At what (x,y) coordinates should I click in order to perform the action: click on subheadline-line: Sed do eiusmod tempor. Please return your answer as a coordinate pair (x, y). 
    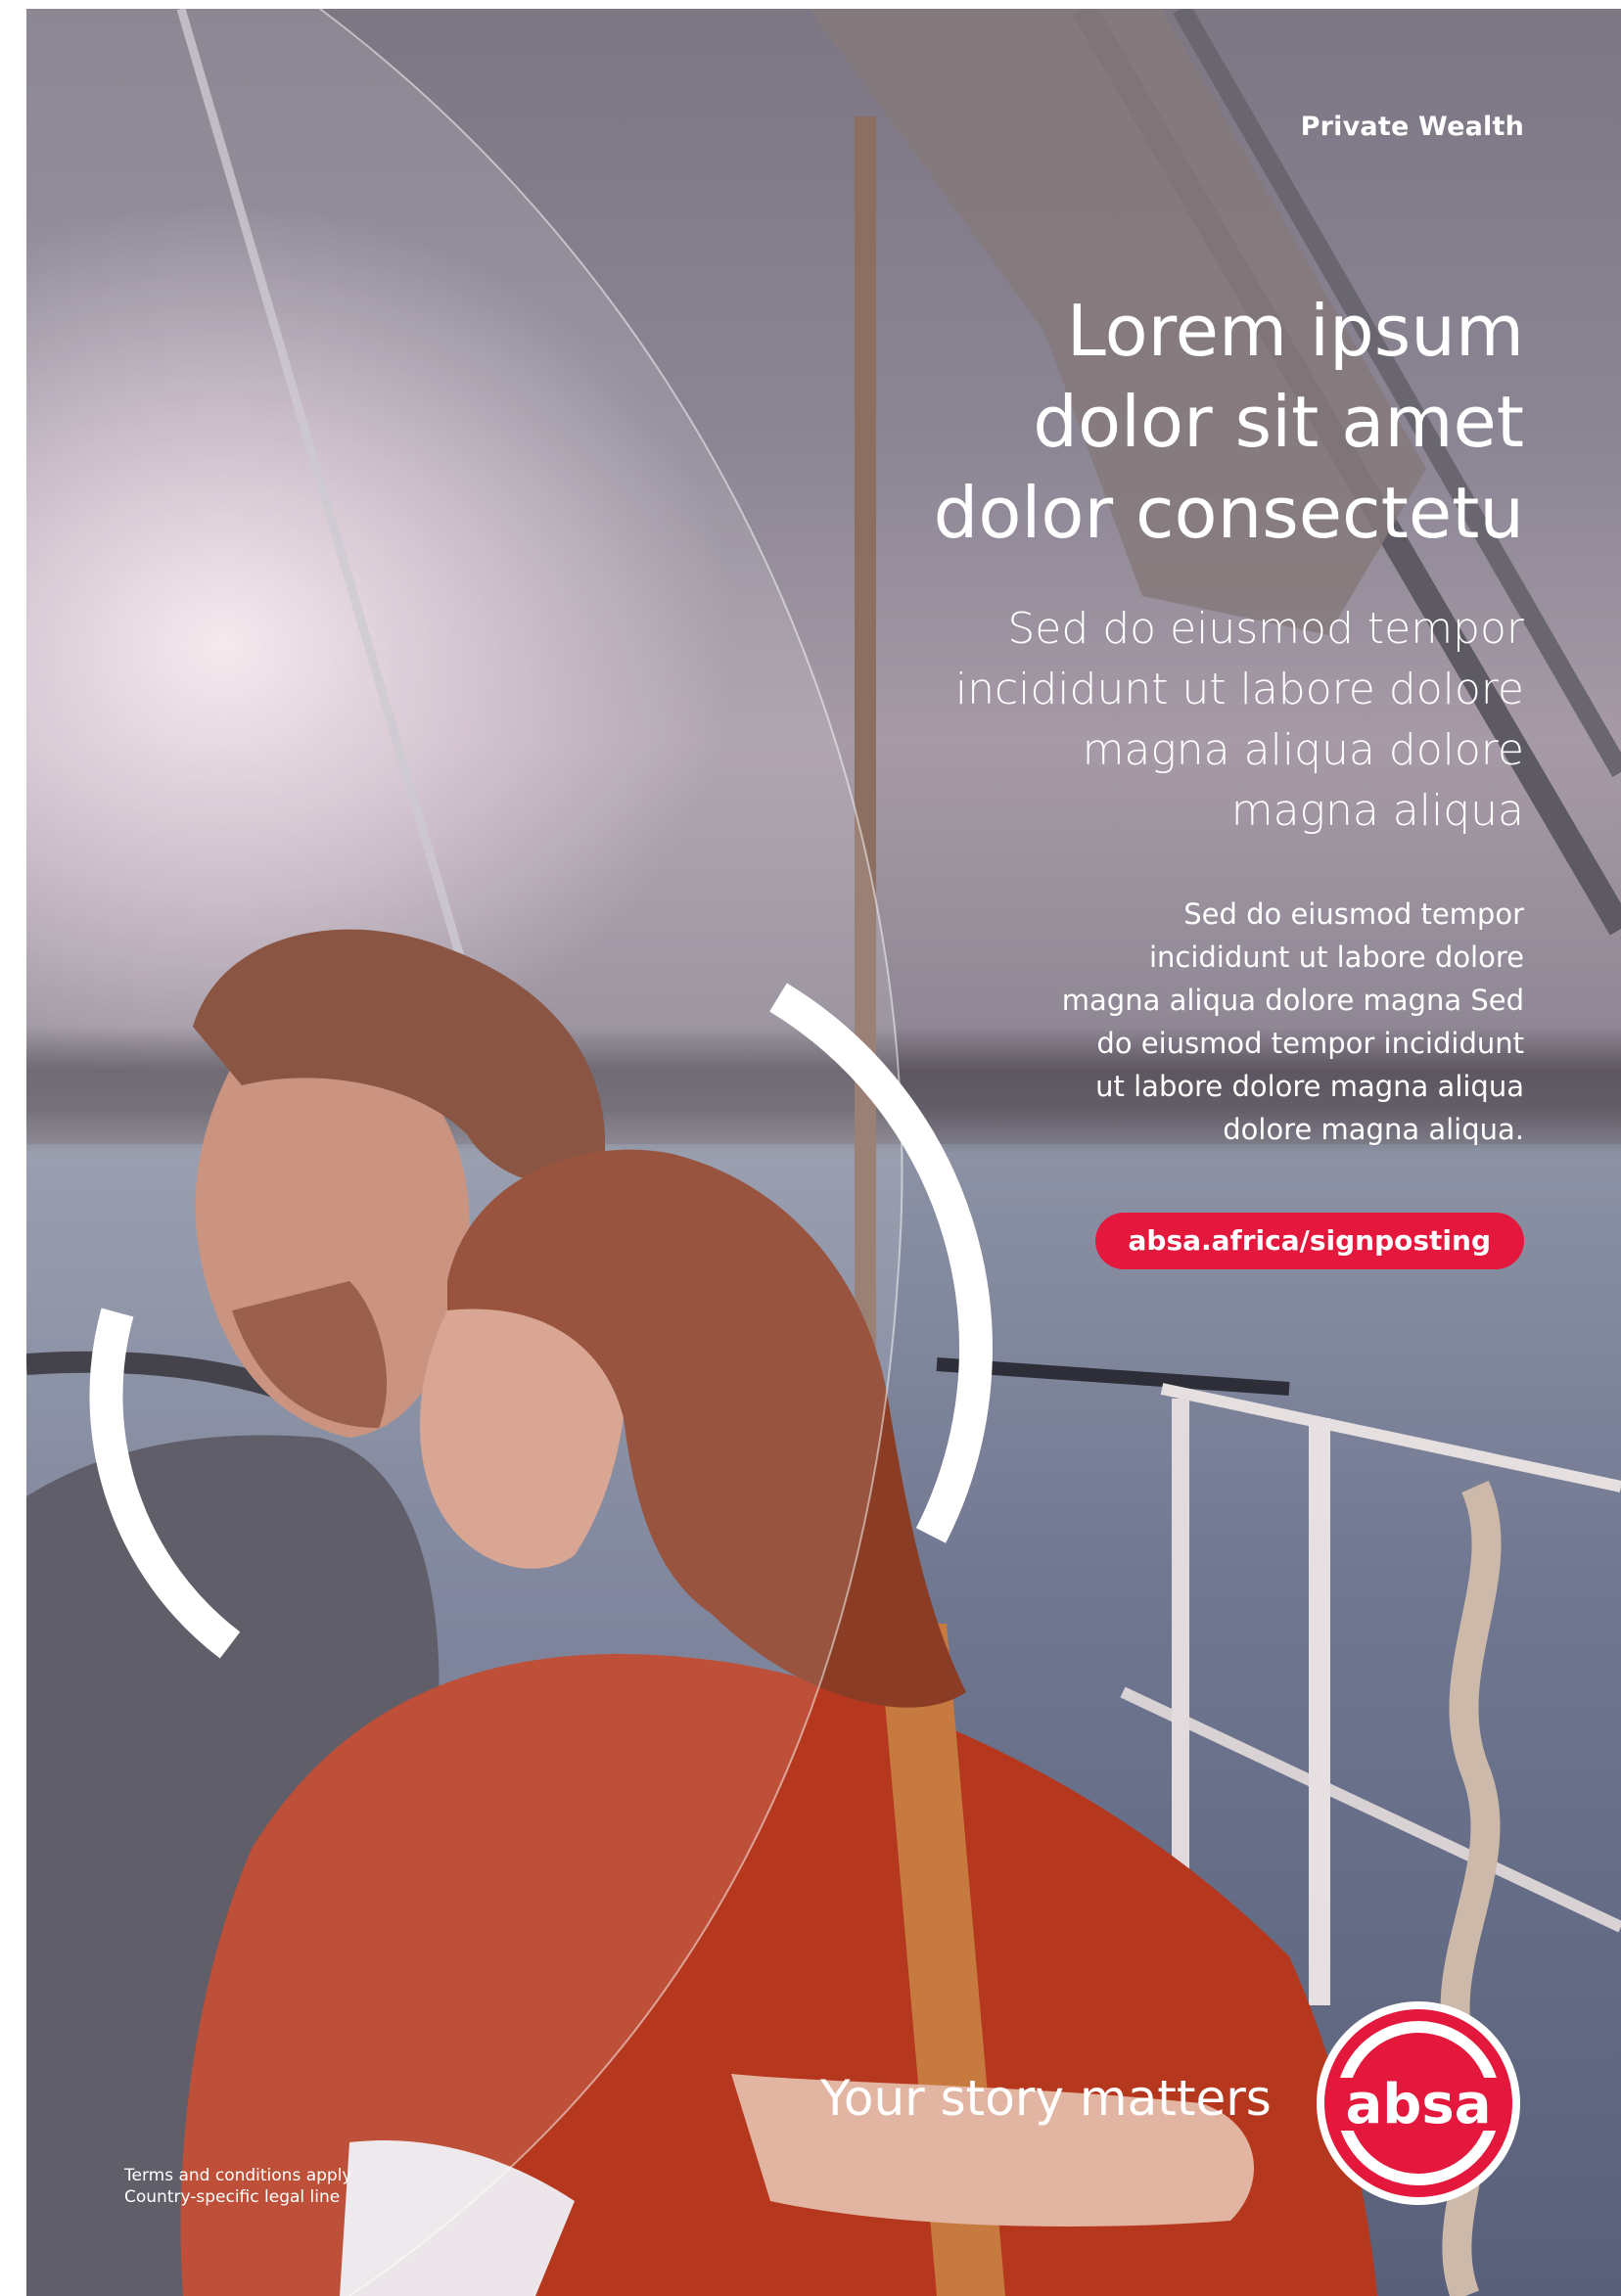
    Looking at the image, I should click on (1265, 629).